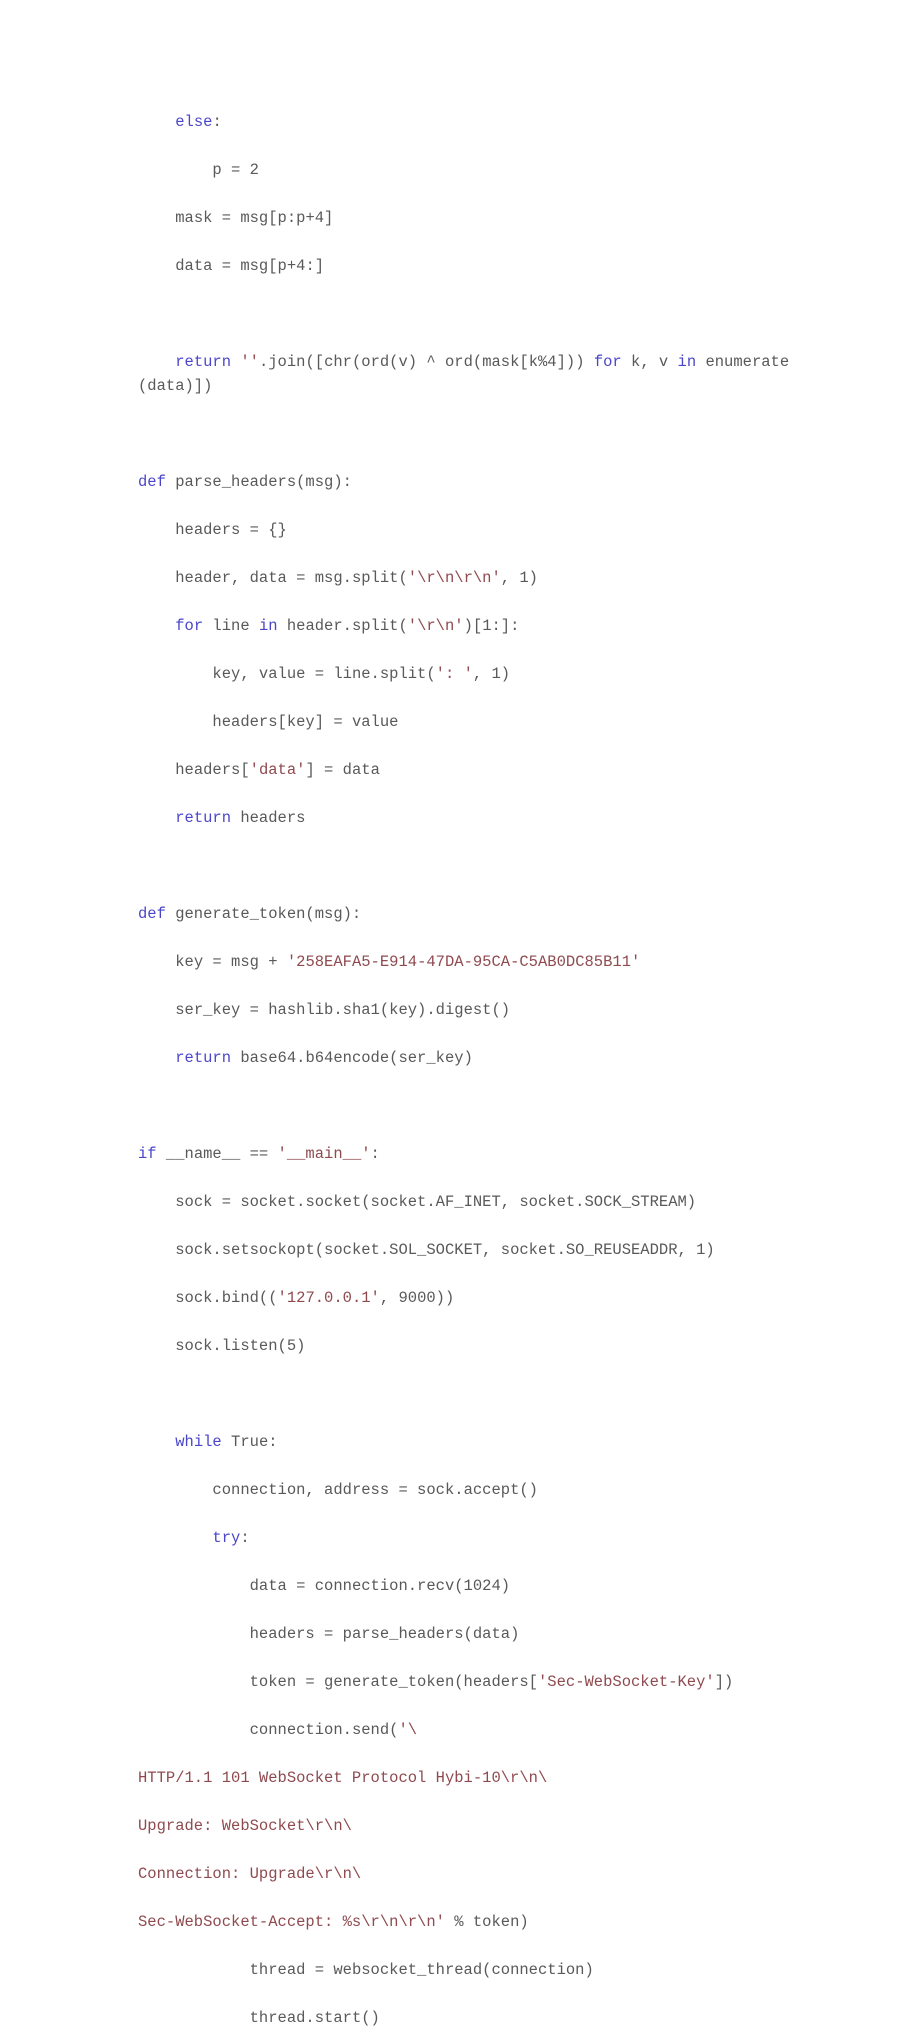 The height and width of the screenshot is (2030, 920). Describe the element at coordinates (222, 1346) in the screenshot. I see `code-token-id: sock.listen(5)` at that location.